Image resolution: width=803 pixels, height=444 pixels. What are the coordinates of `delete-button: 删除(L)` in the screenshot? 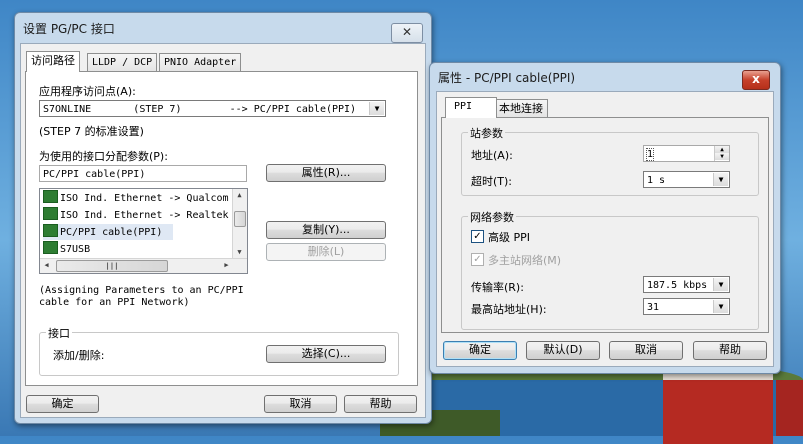 It's located at (326, 252).